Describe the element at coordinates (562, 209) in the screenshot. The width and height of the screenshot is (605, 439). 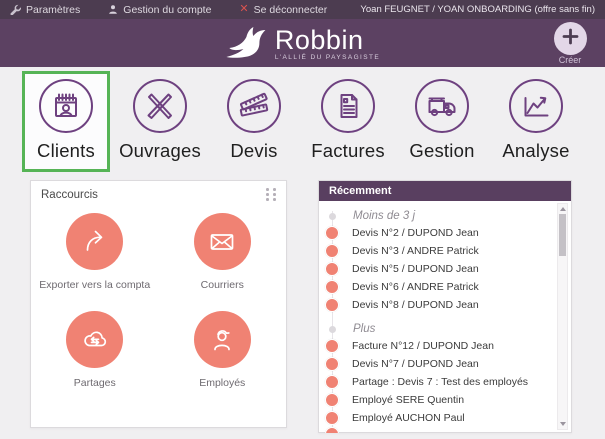
I see `scroll-up-icon` at that location.